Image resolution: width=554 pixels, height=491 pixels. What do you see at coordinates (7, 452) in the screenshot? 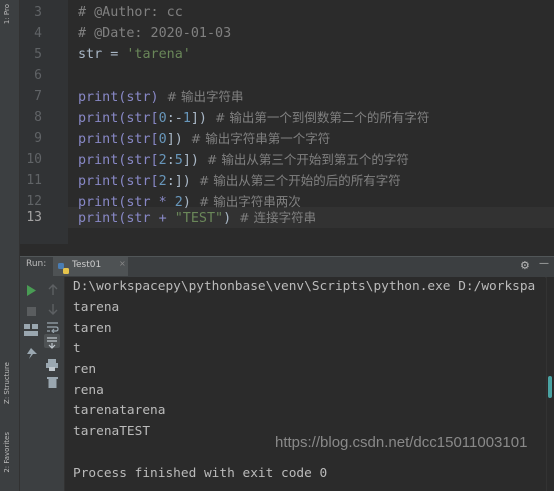
I see `favorites-tool-tab: 2: Favorites` at bounding box center [7, 452].